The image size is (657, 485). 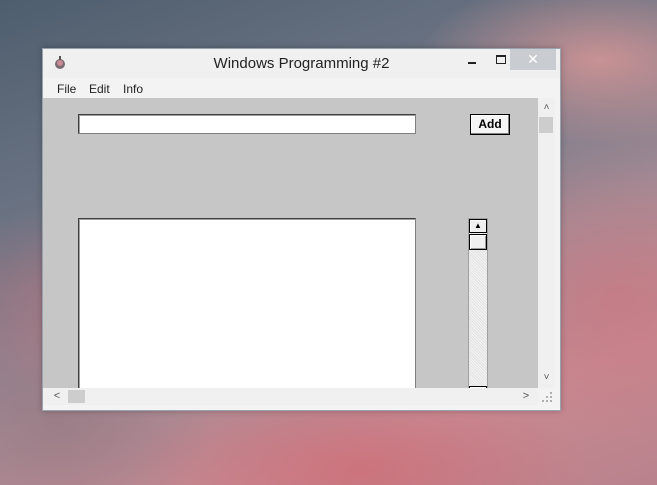 I want to click on menu-edit: Edit, so click(x=99, y=89).